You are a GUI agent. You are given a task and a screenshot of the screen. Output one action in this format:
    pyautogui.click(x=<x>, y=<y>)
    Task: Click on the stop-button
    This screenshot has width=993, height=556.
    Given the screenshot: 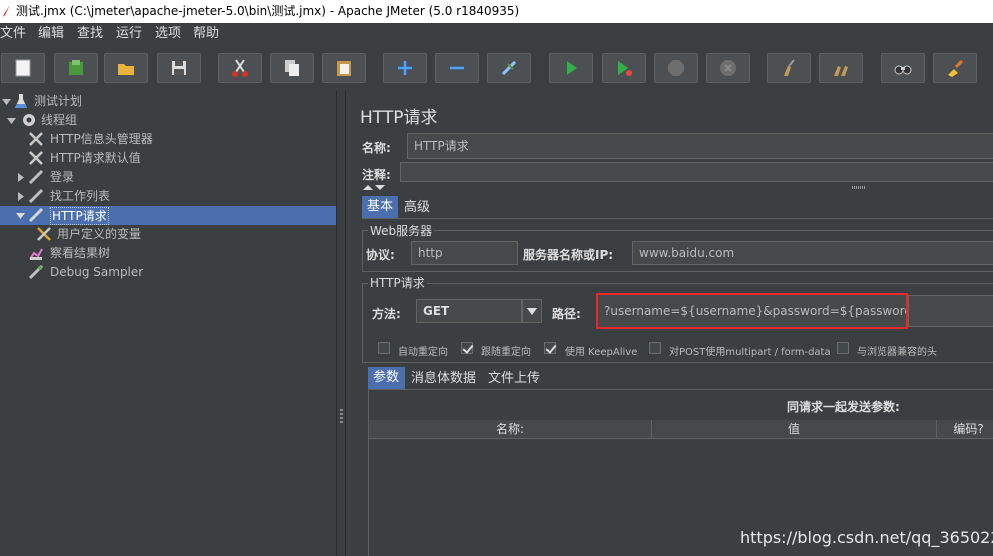 What is the action you would take?
    pyautogui.click(x=676, y=68)
    